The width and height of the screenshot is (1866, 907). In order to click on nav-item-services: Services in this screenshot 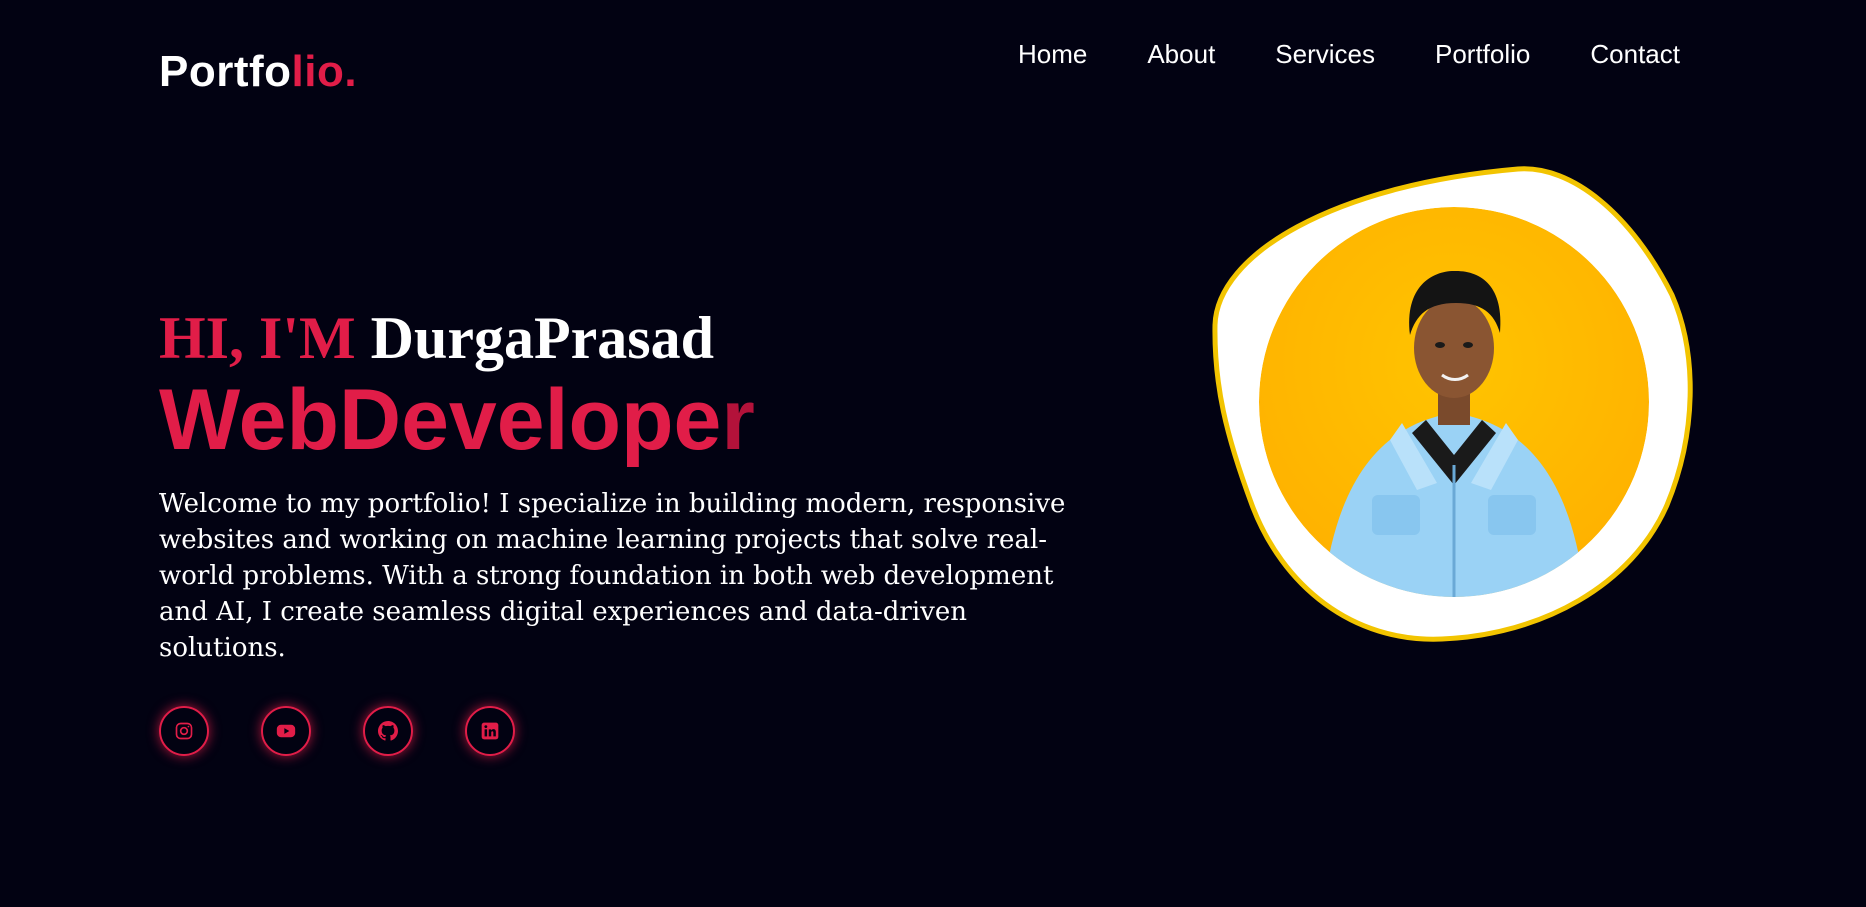, I will do `click(1325, 54)`.